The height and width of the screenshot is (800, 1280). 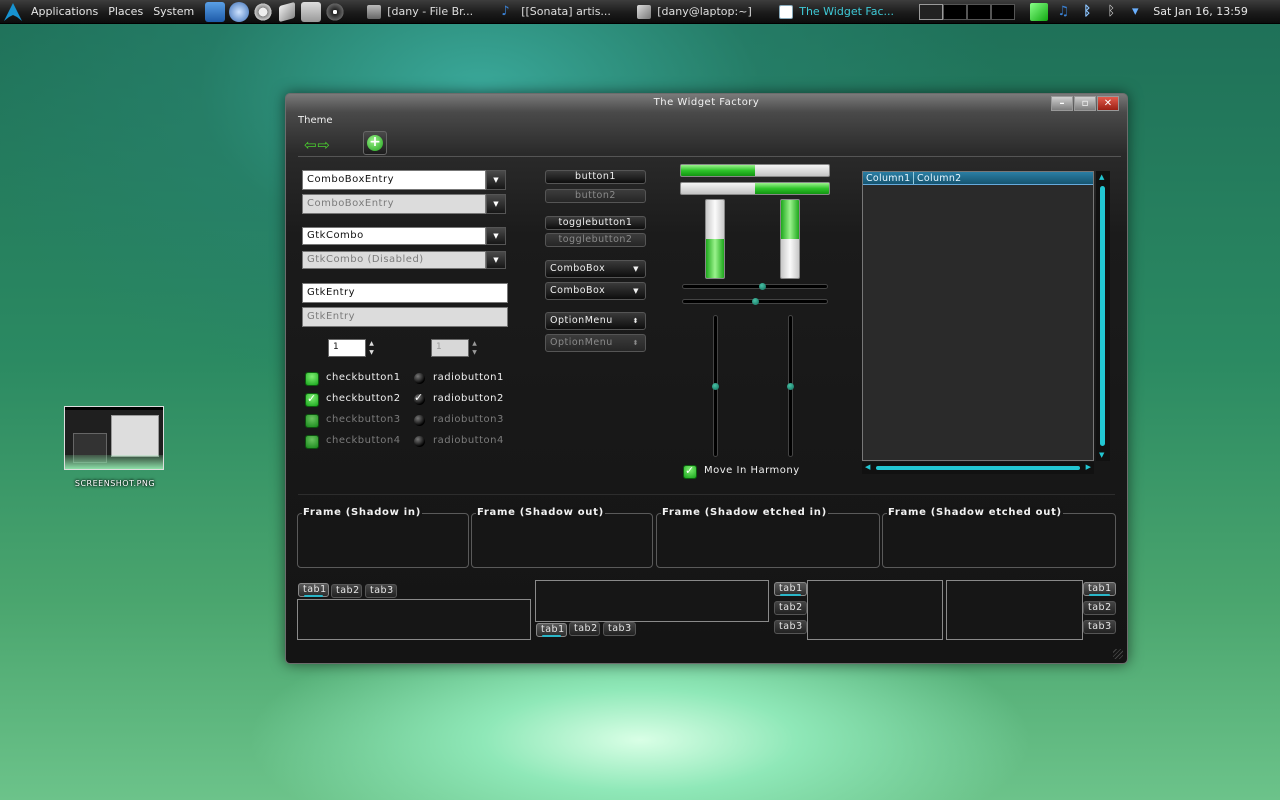 What do you see at coordinates (715, 386) in the screenshot?
I see `vscale-1-knob` at bounding box center [715, 386].